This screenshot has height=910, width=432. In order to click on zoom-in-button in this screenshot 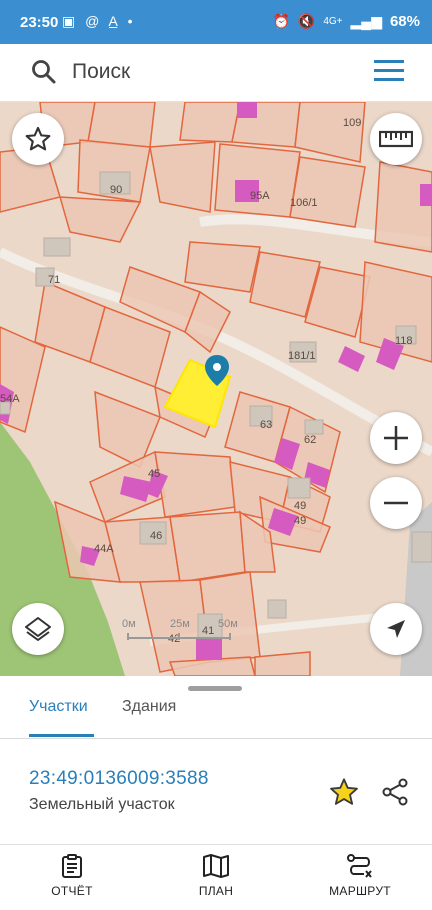, I will do `click(396, 438)`.